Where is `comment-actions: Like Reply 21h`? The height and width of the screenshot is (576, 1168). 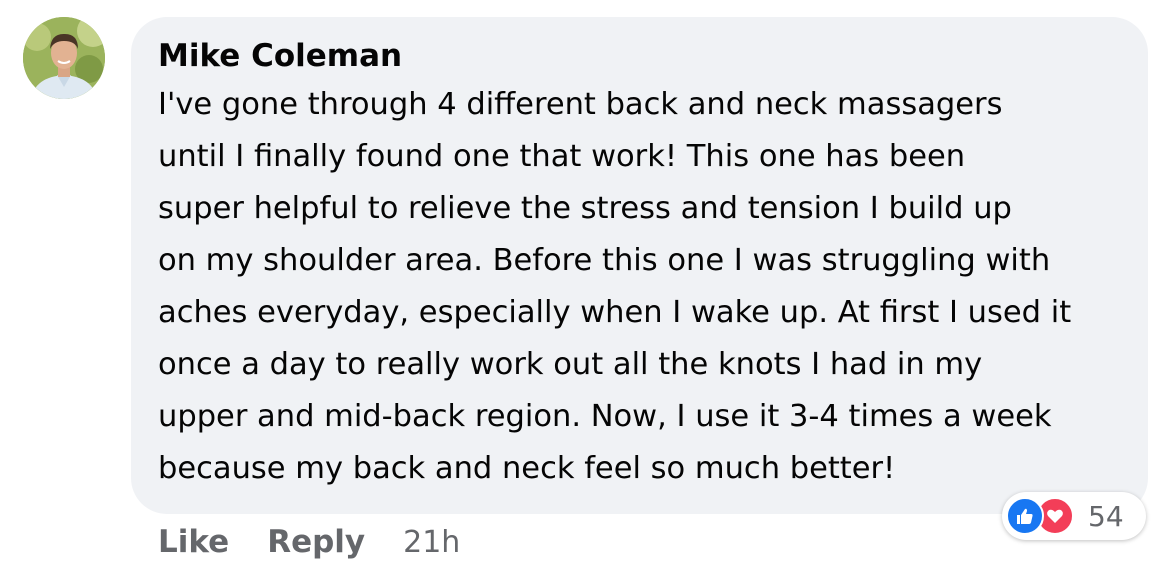
comment-actions: Like Reply 21h is located at coordinates (309, 542).